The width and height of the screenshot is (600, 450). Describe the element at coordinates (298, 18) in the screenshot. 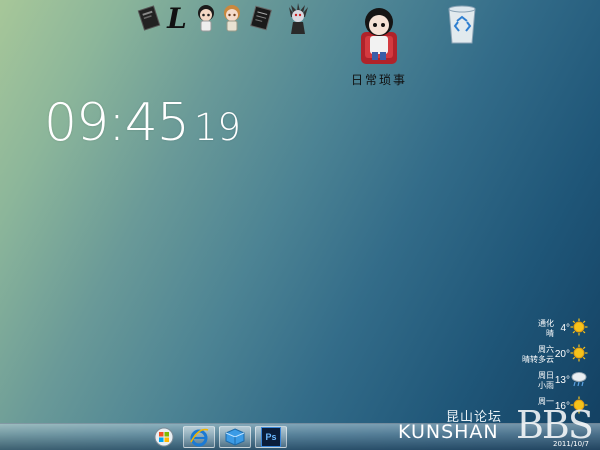

I see `shinigami-icon` at that location.